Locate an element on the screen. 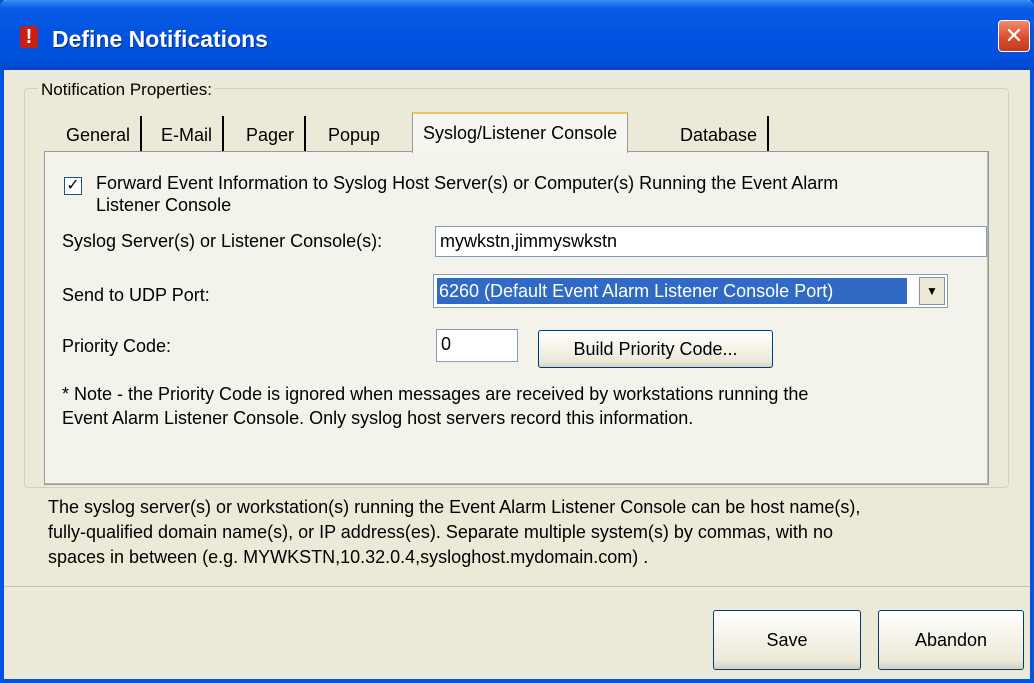  tab-general: General is located at coordinates (99, 134).